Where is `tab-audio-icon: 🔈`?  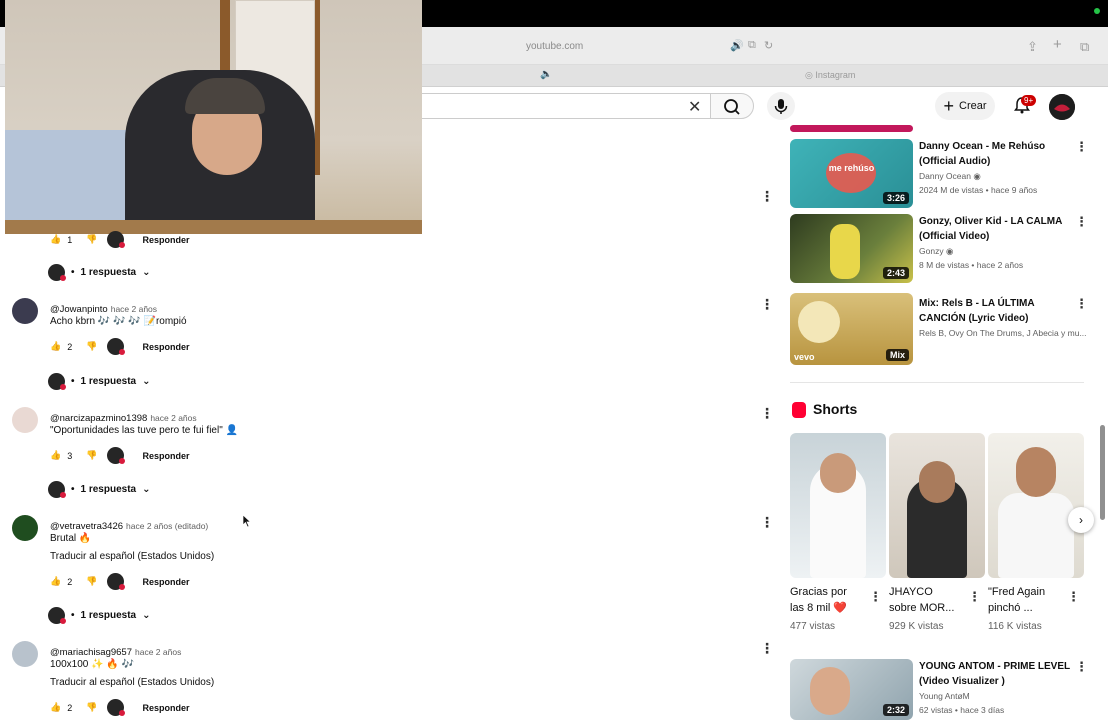 tab-audio-icon: 🔈 is located at coordinates (546, 74).